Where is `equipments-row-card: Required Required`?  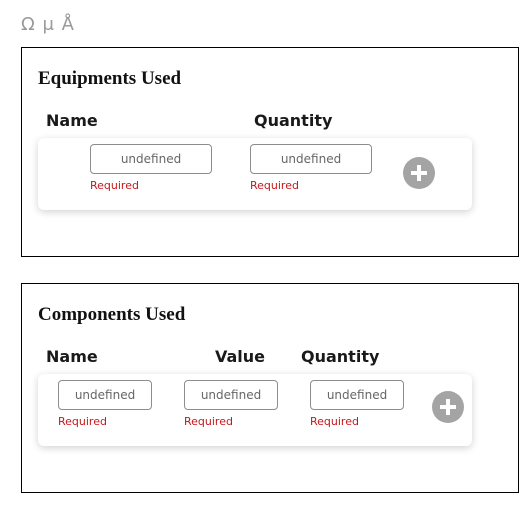 equipments-row-card: Required Required is located at coordinates (255, 174).